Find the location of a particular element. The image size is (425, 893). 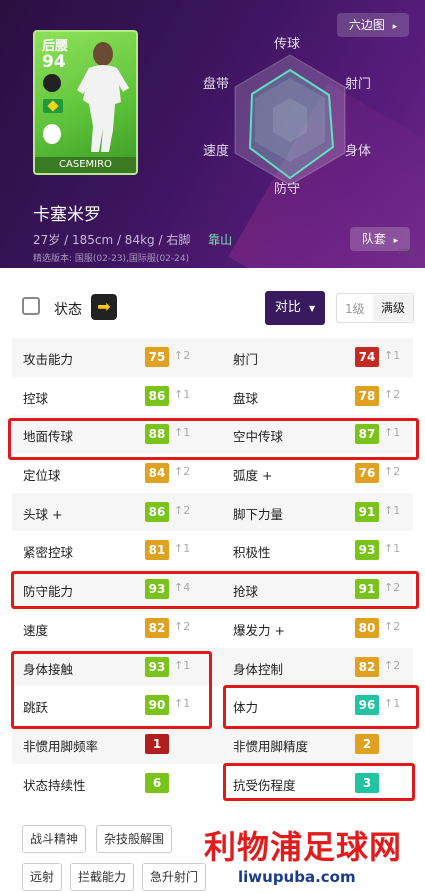

compare-button: 对比 ▼ is located at coordinates (295, 308).